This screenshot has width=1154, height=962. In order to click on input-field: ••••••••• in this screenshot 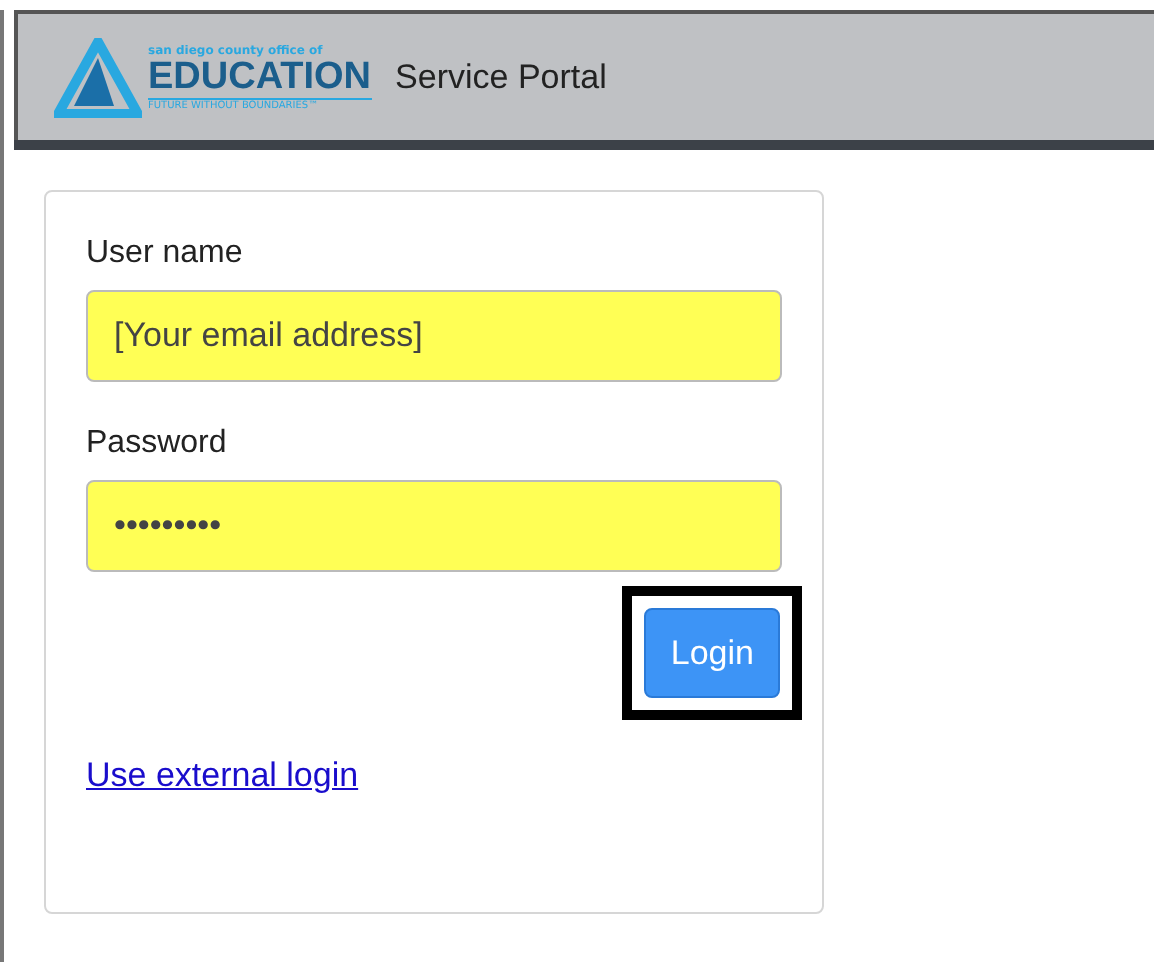, I will do `click(434, 526)`.